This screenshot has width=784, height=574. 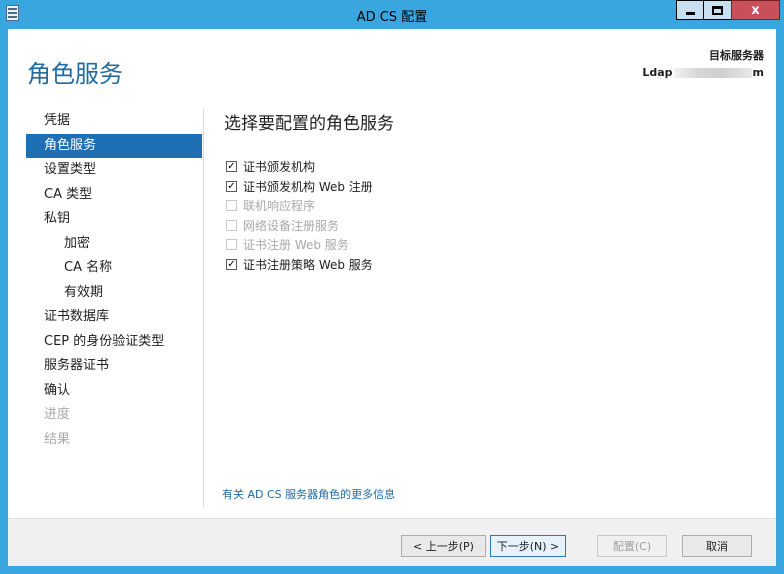 I want to click on redacted-region, so click(x=712, y=72).